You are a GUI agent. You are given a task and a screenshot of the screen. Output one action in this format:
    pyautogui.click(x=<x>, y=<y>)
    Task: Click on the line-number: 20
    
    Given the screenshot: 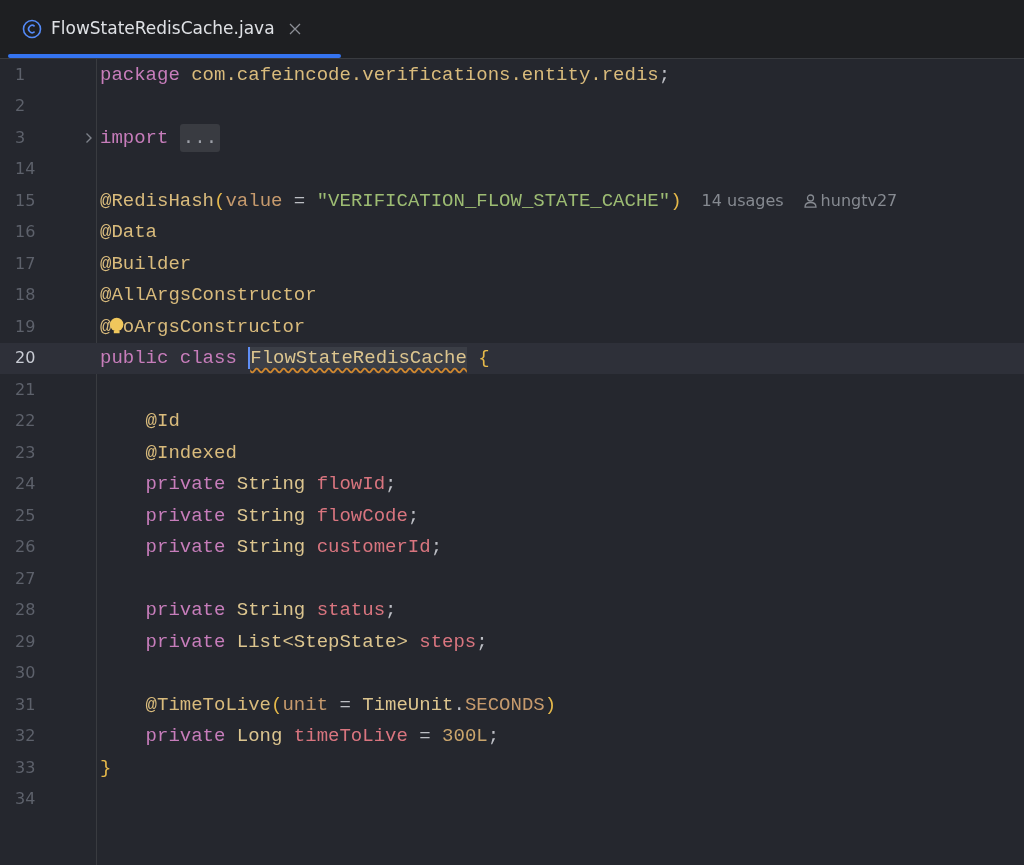 What is the action you would take?
    pyautogui.click(x=25, y=358)
    